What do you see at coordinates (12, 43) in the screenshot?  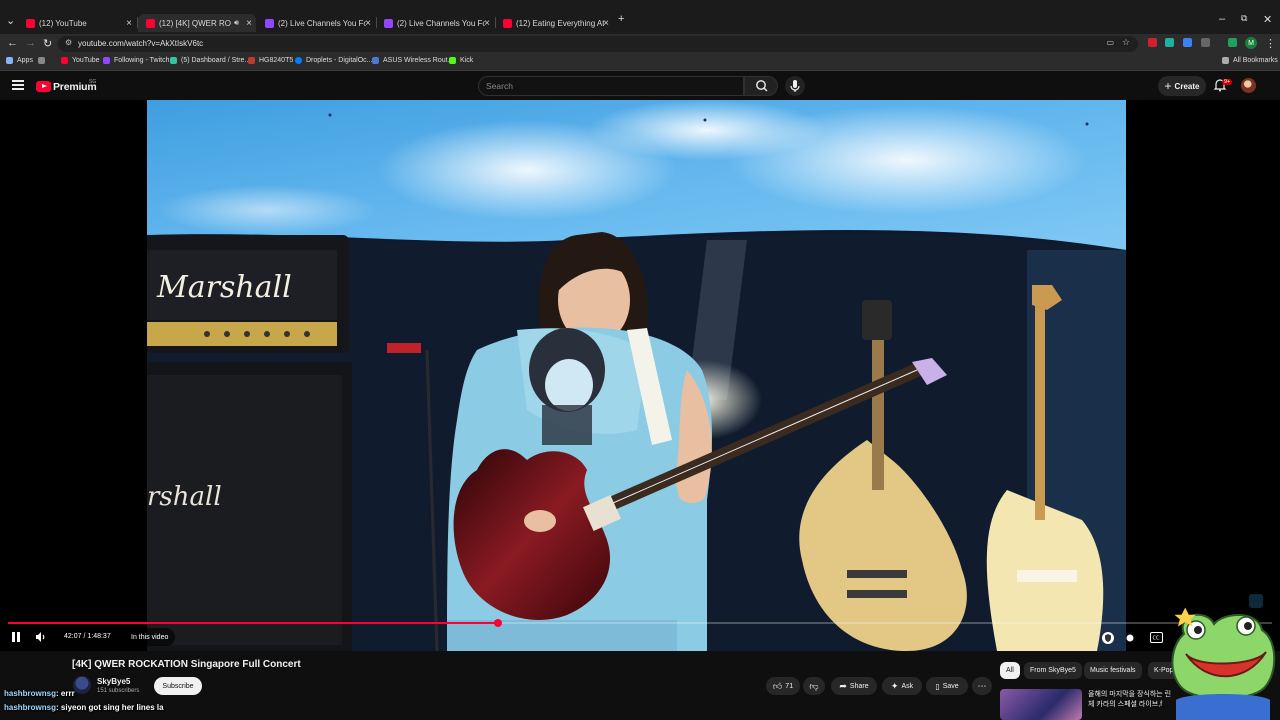 I see `back-icon: ←` at bounding box center [12, 43].